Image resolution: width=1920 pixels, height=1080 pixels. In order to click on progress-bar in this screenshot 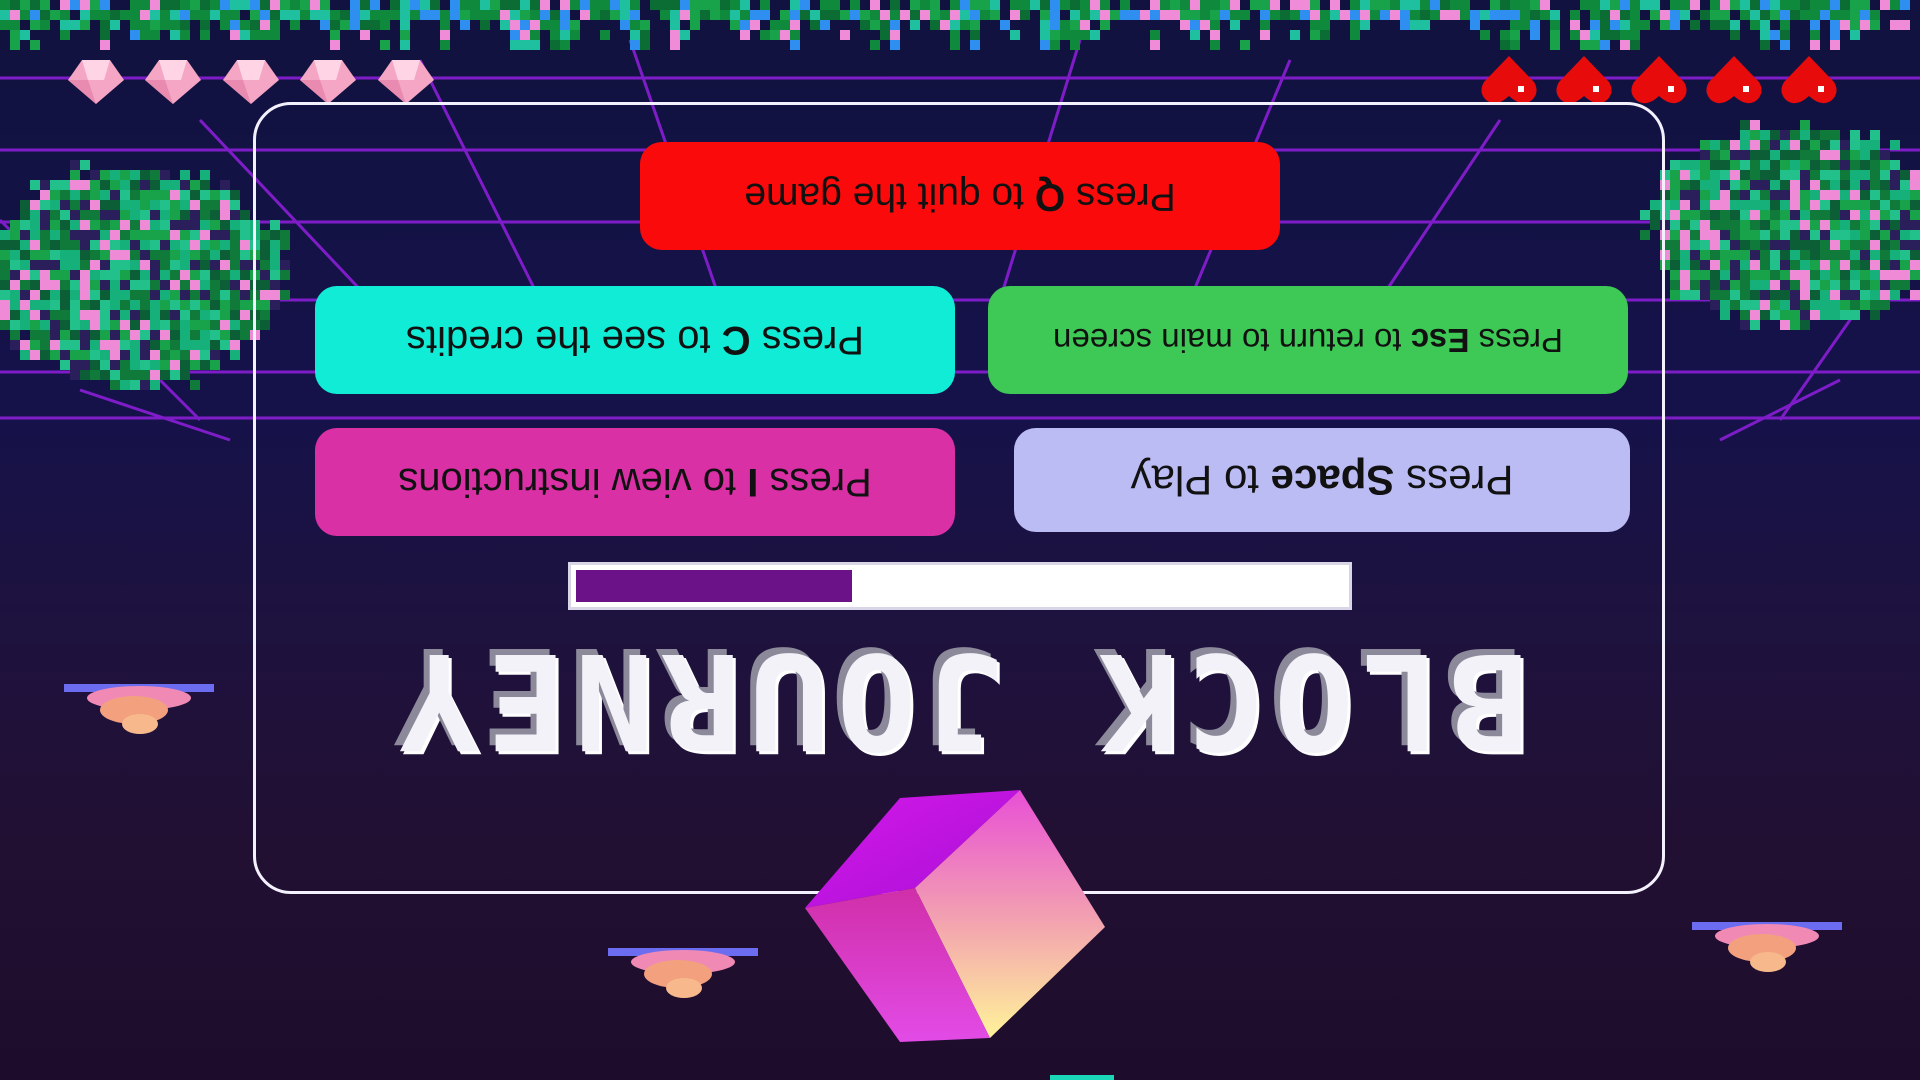, I will do `click(960, 586)`.